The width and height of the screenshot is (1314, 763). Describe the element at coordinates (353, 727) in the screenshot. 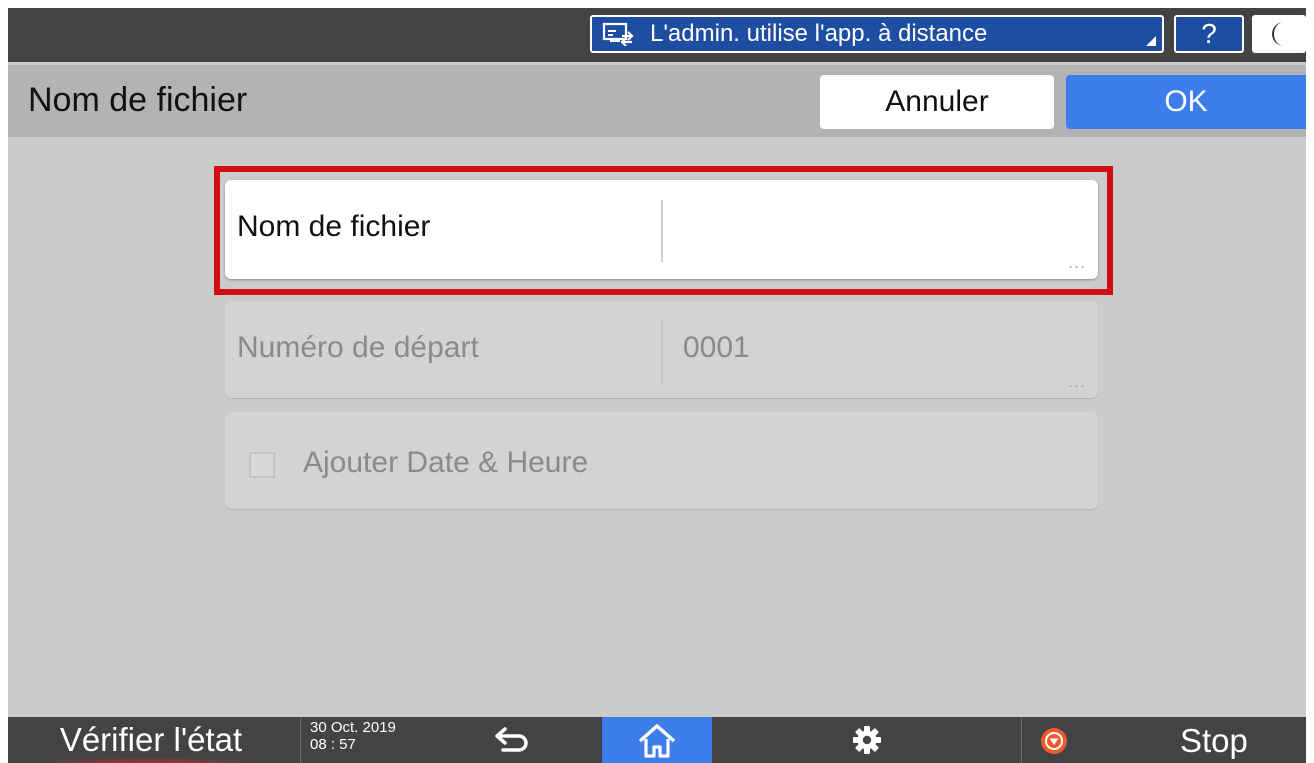

I see `date-text: 30 Oct. 2019` at that location.